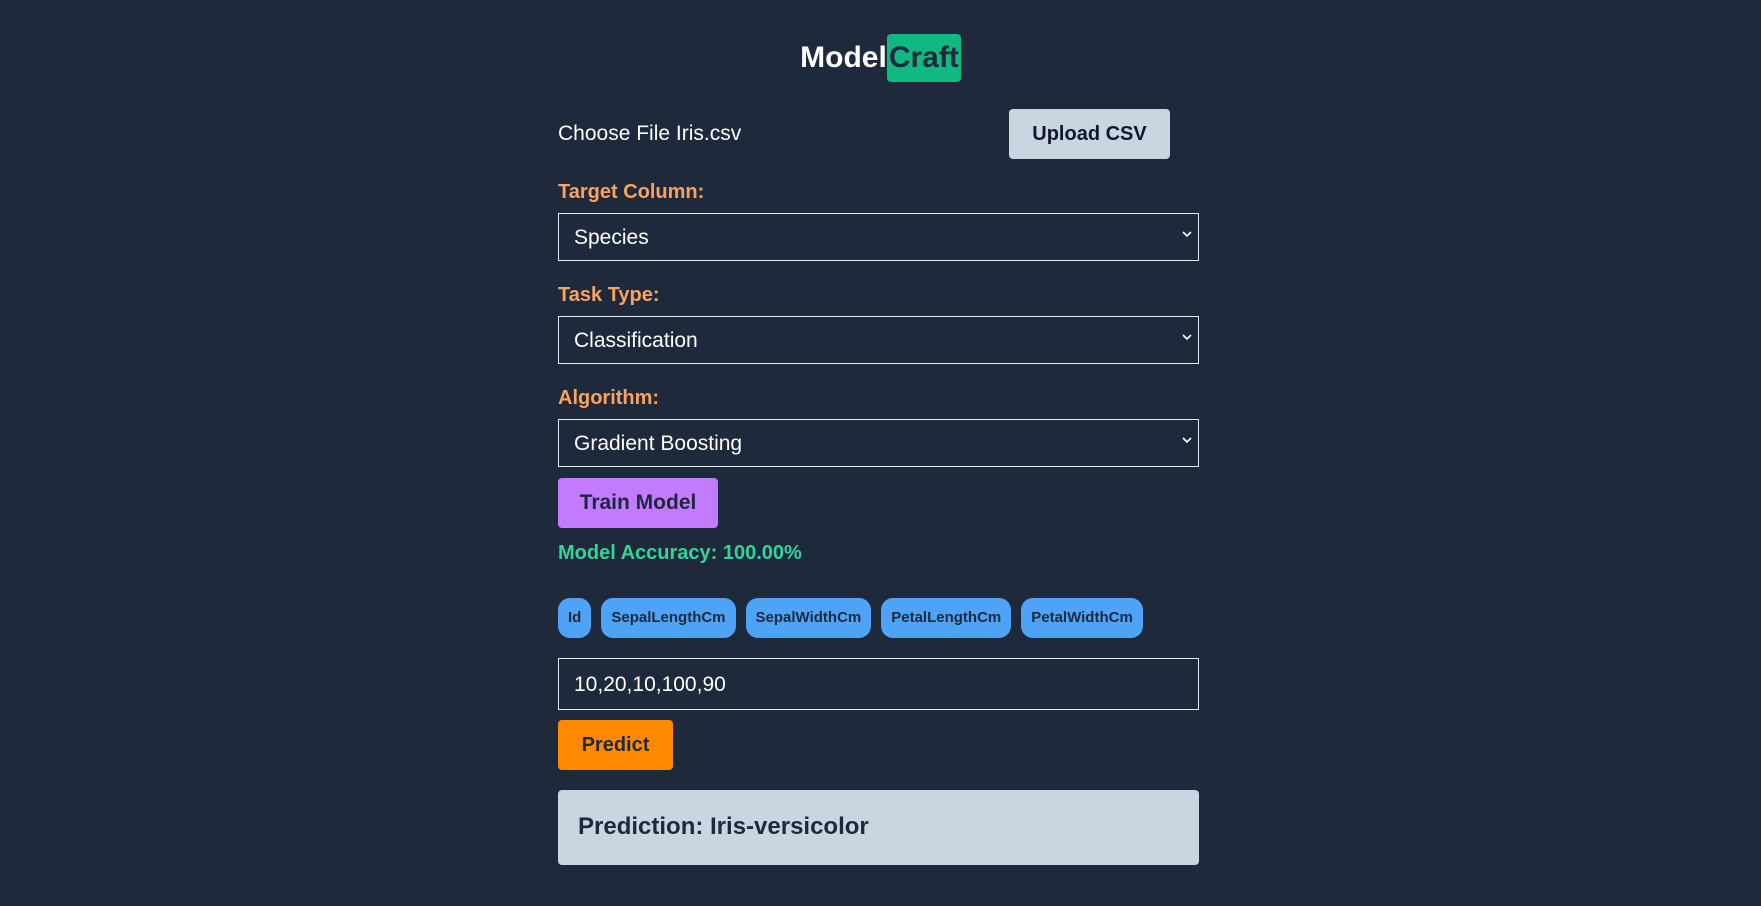 The height and width of the screenshot is (906, 1761). Describe the element at coordinates (614, 133) in the screenshot. I see `choose-file-button: Choose File` at that location.